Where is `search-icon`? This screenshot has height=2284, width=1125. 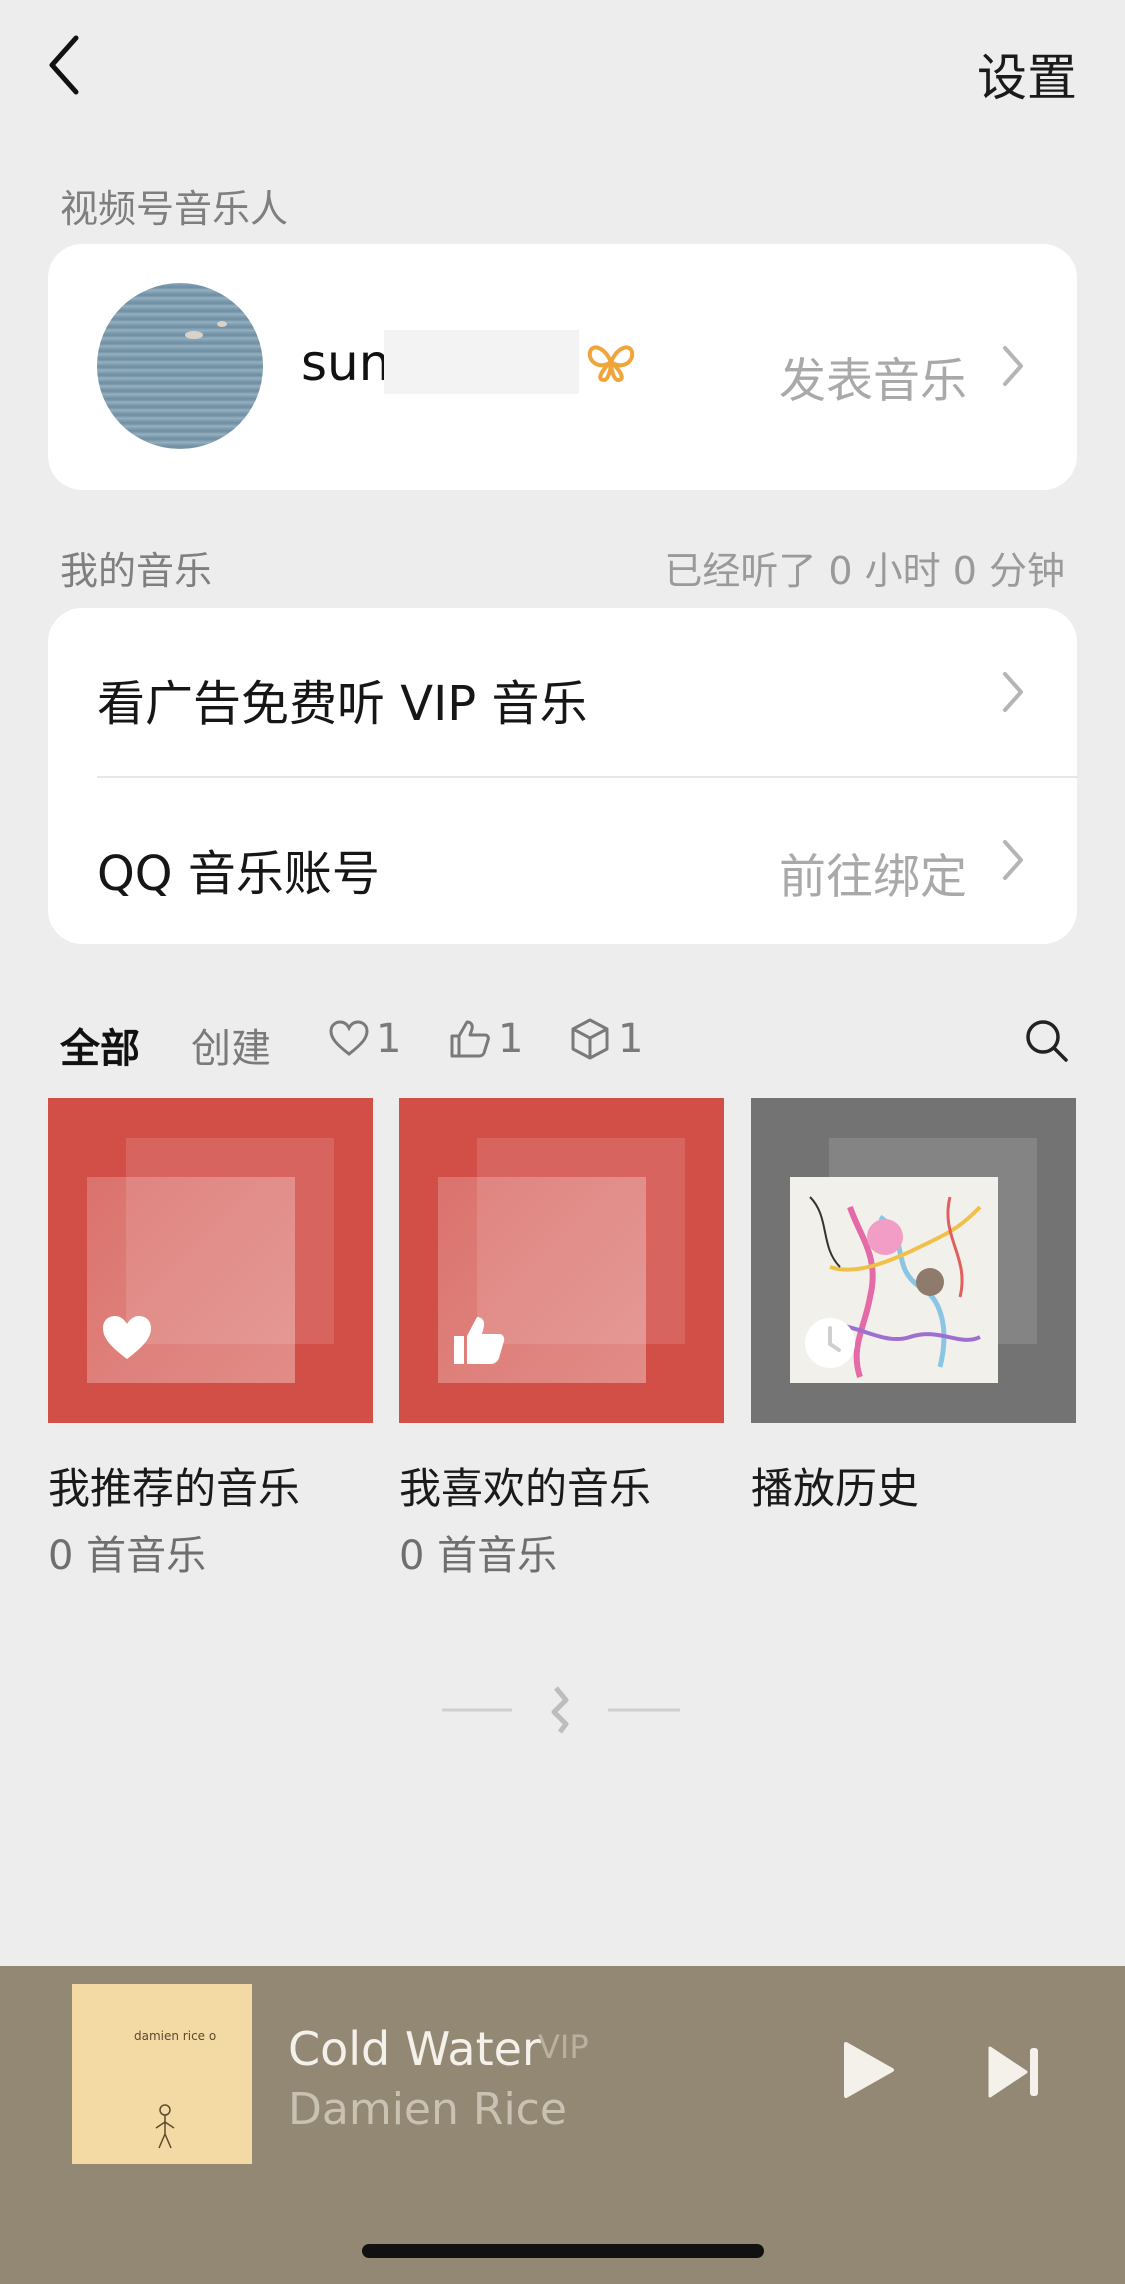 search-icon is located at coordinates (1046, 1040).